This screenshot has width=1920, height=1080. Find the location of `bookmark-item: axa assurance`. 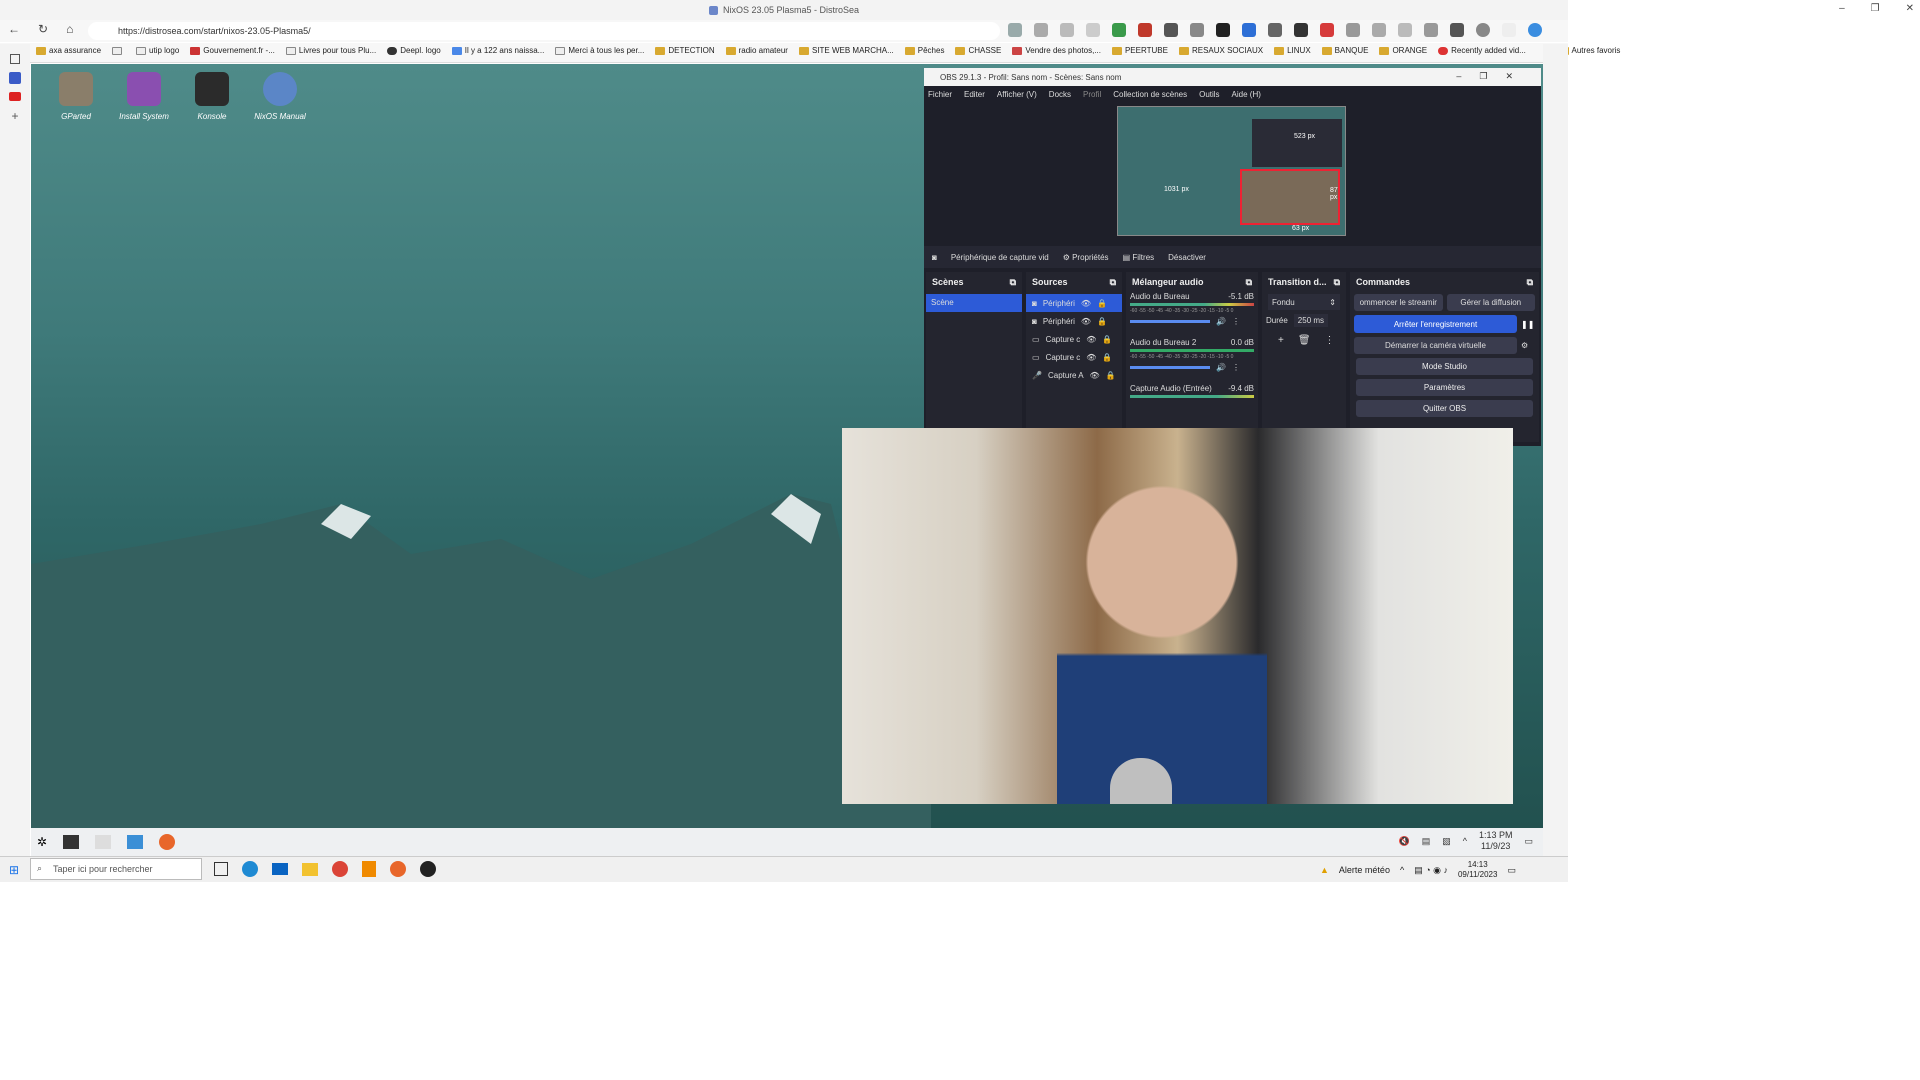

bookmark-item: axa assurance is located at coordinates (68, 50).